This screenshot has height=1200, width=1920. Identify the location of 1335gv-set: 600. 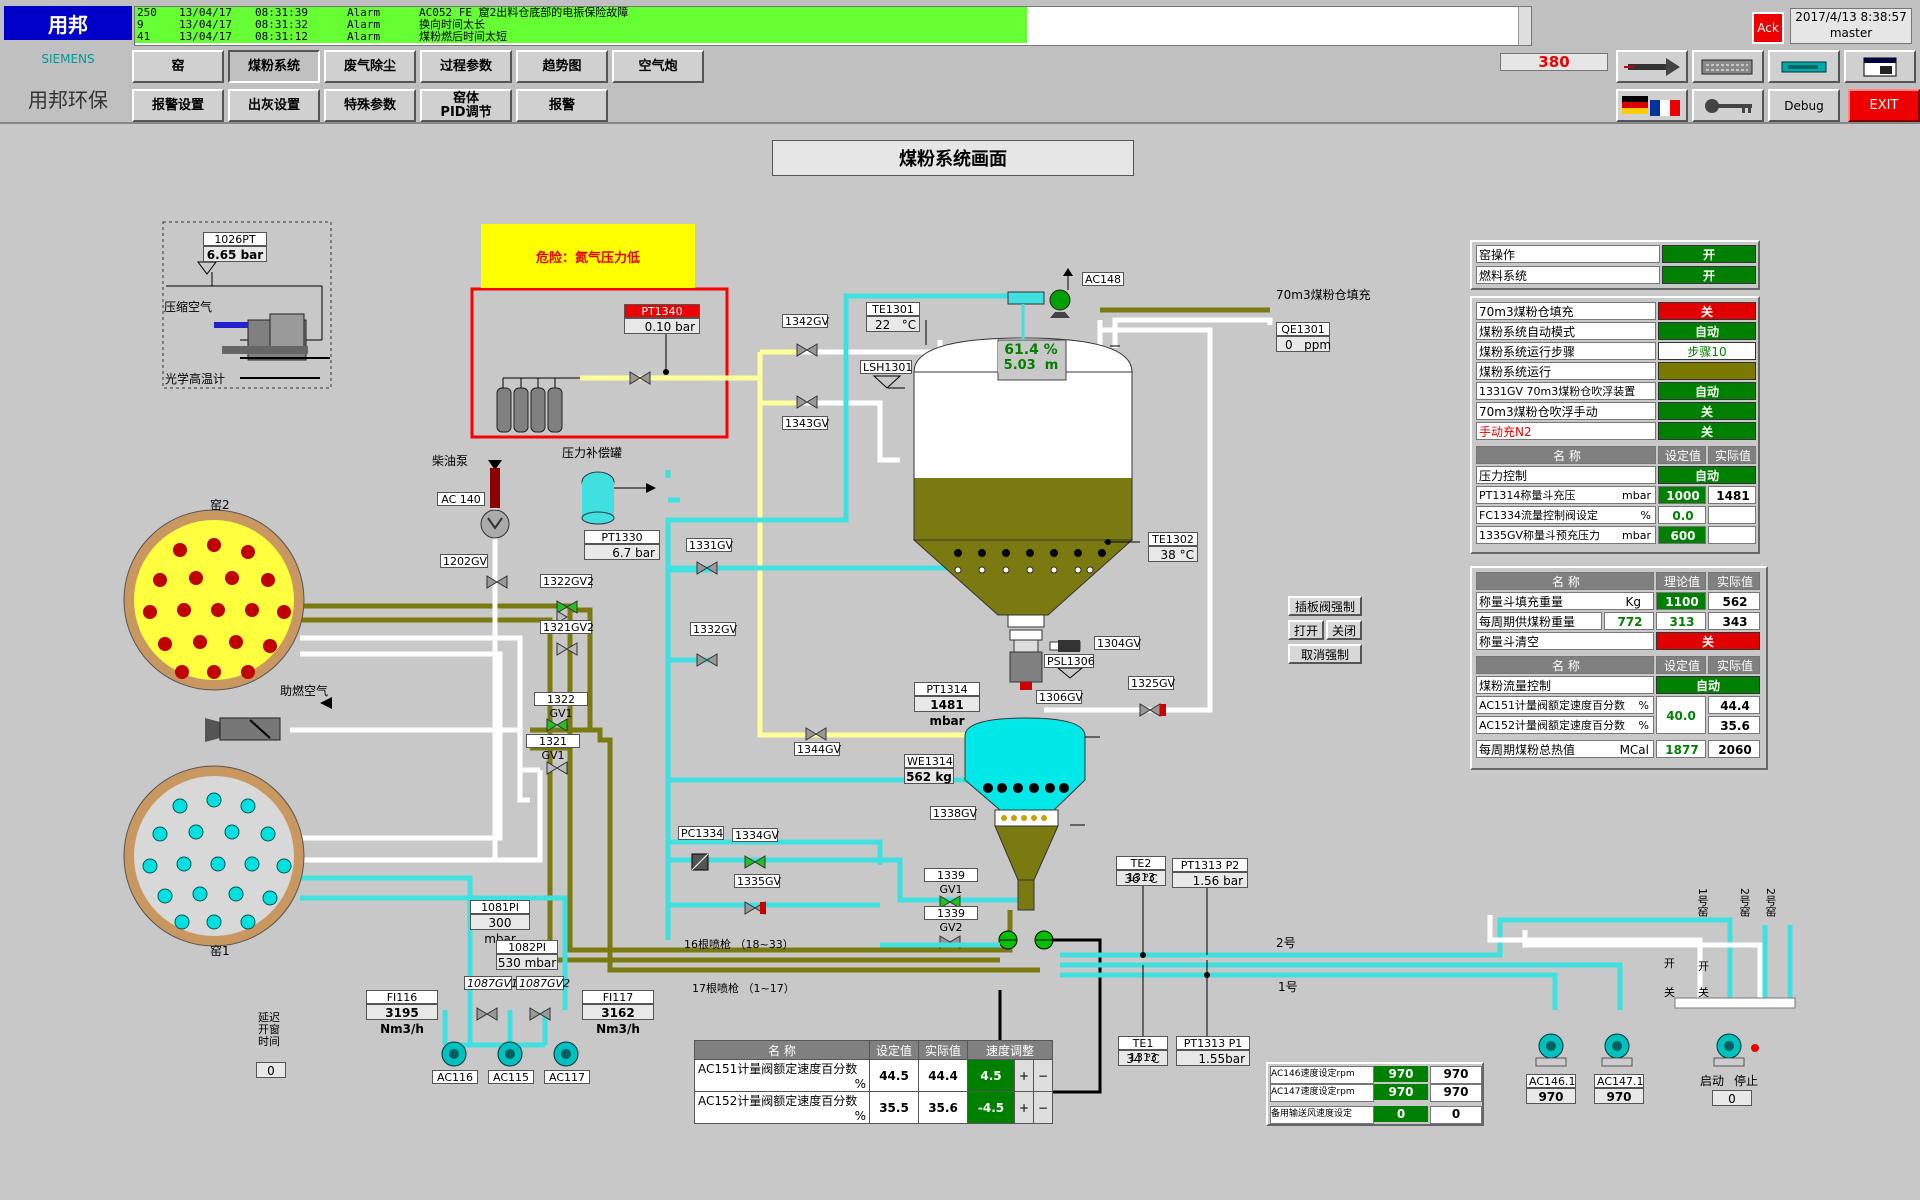
(1682, 535).